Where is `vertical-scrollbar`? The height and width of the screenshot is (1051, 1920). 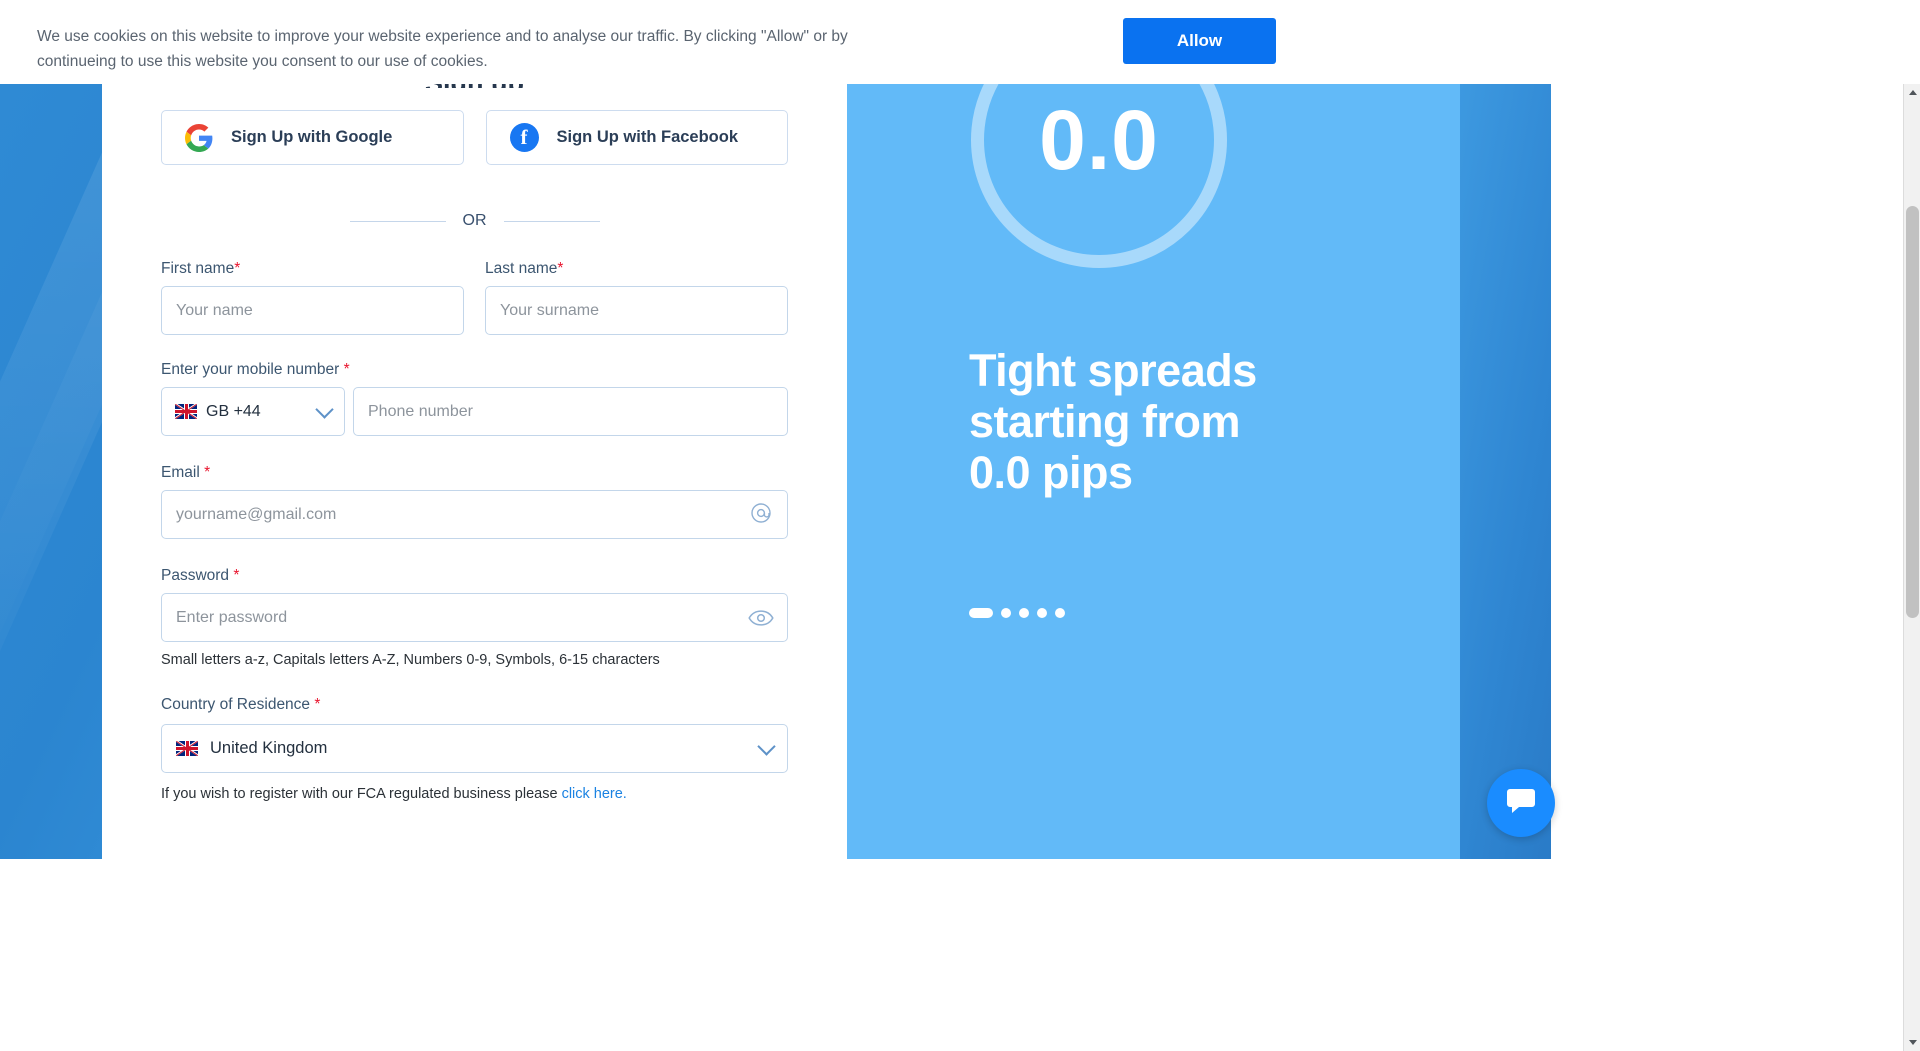
vertical-scrollbar is located at coordinates (1911, 567).